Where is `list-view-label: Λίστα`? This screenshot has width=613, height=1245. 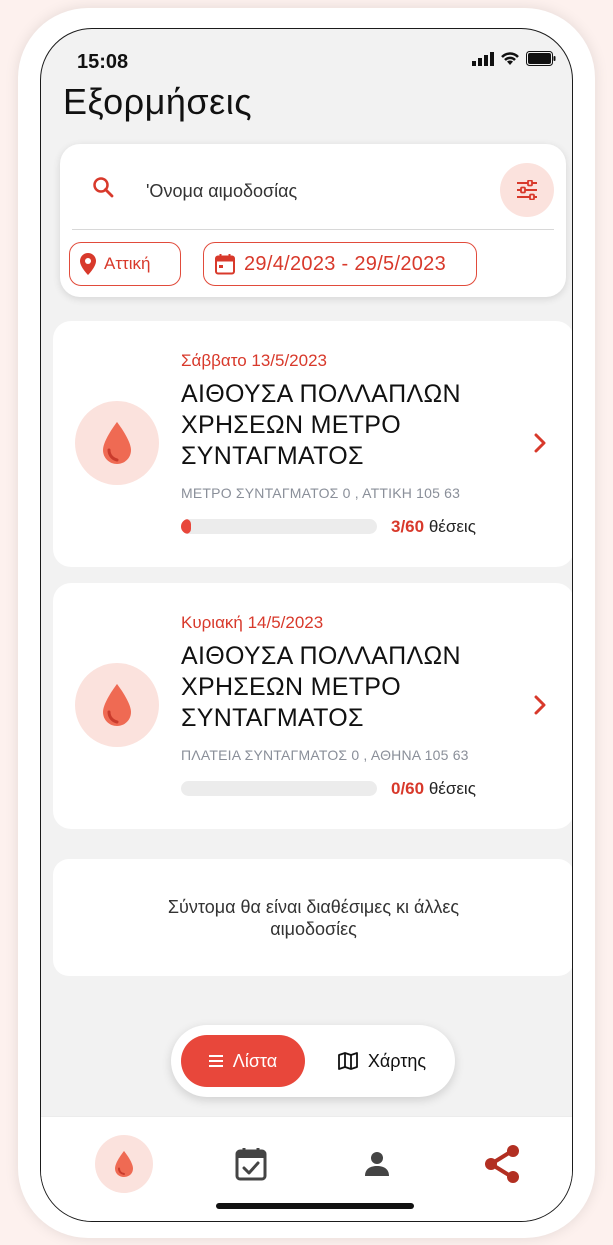 list-view-label: Λίστα is located at coordinates (255, 1060).